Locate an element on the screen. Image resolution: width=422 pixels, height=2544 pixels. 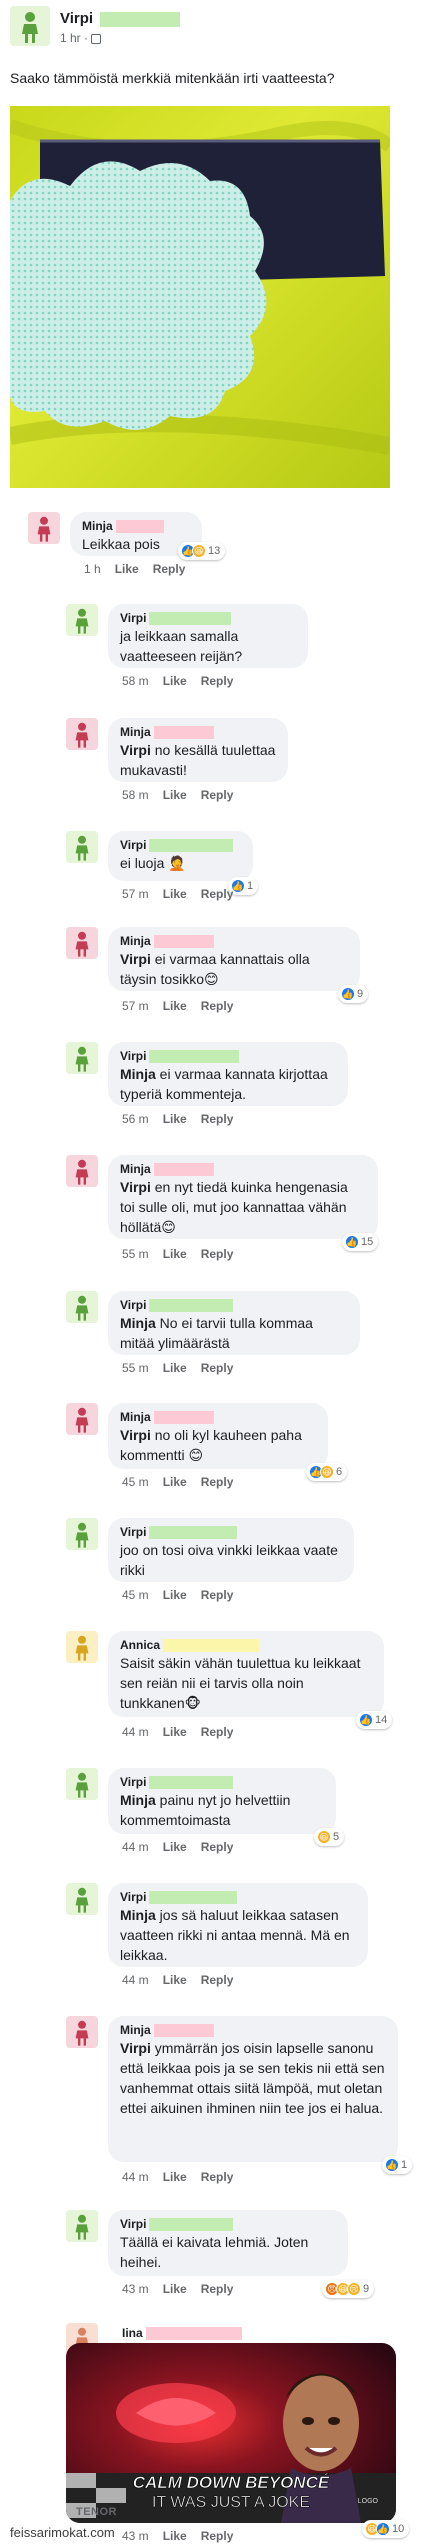
gif-source-label: TENOR is located at coordinates (96, 2512).